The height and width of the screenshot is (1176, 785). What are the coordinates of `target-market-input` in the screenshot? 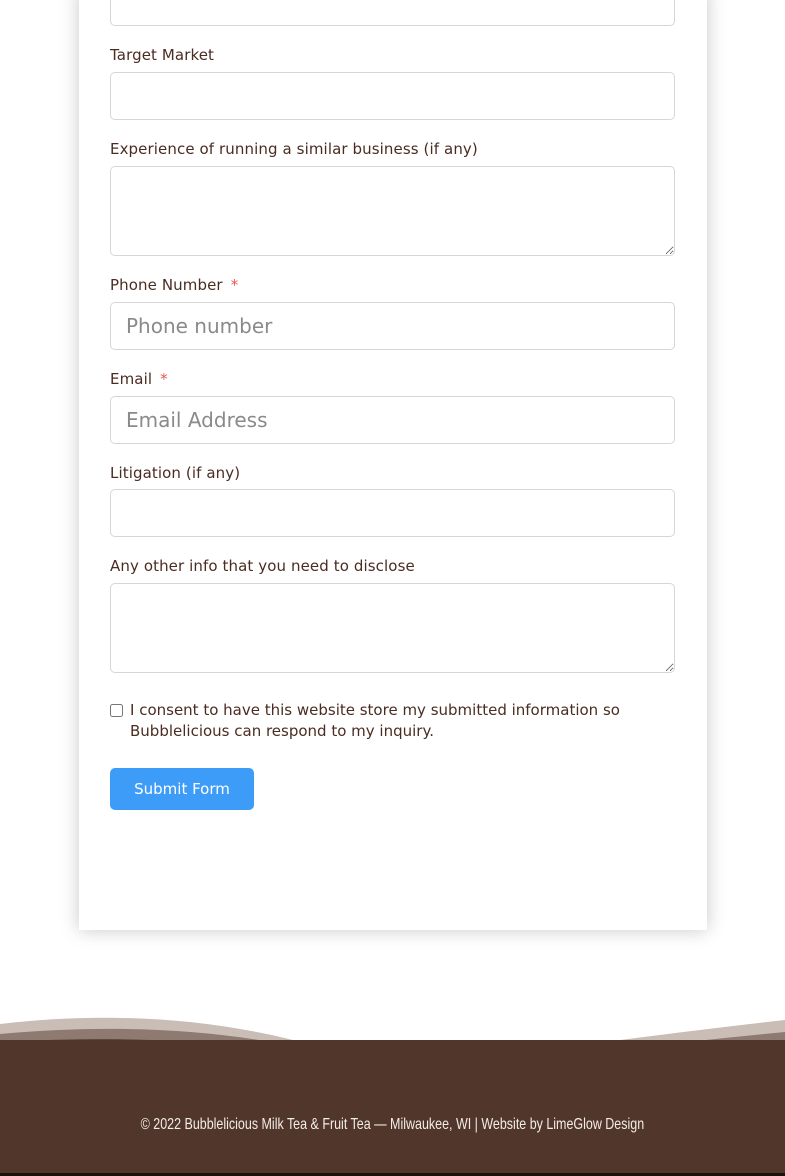 It's located at (392, 96).